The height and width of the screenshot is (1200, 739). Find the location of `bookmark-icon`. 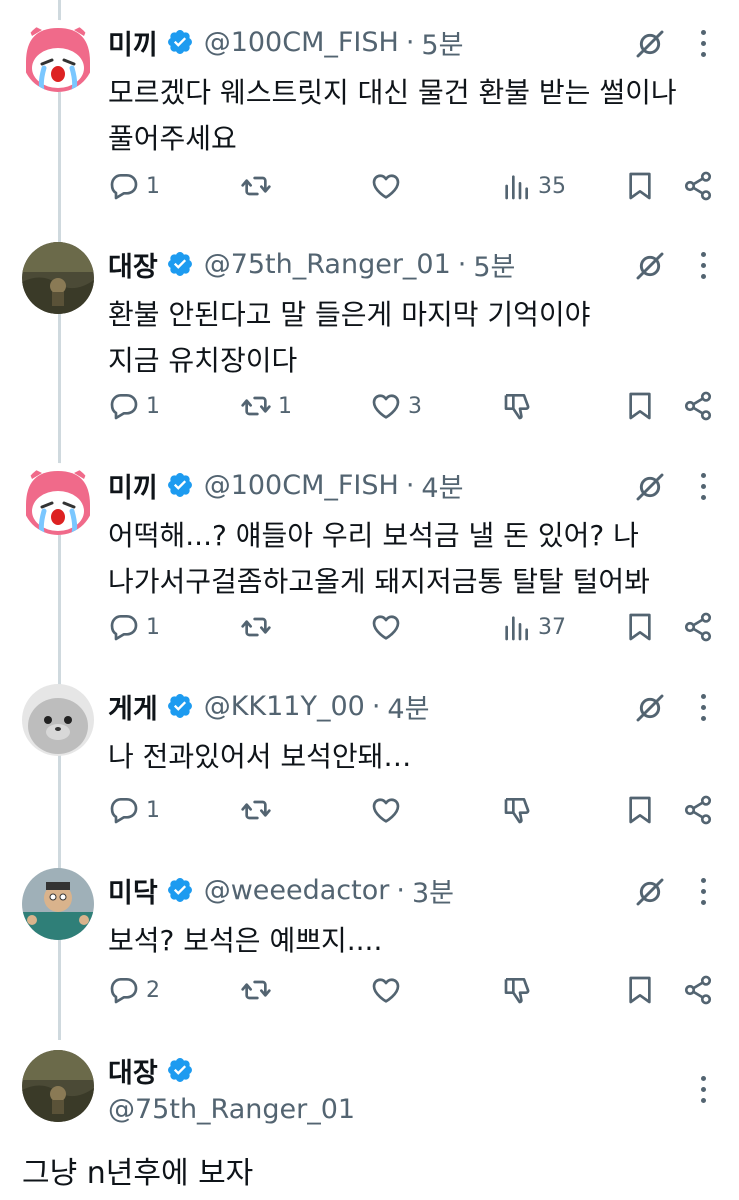

bookmark-icon is located at coordinates (640, 186).